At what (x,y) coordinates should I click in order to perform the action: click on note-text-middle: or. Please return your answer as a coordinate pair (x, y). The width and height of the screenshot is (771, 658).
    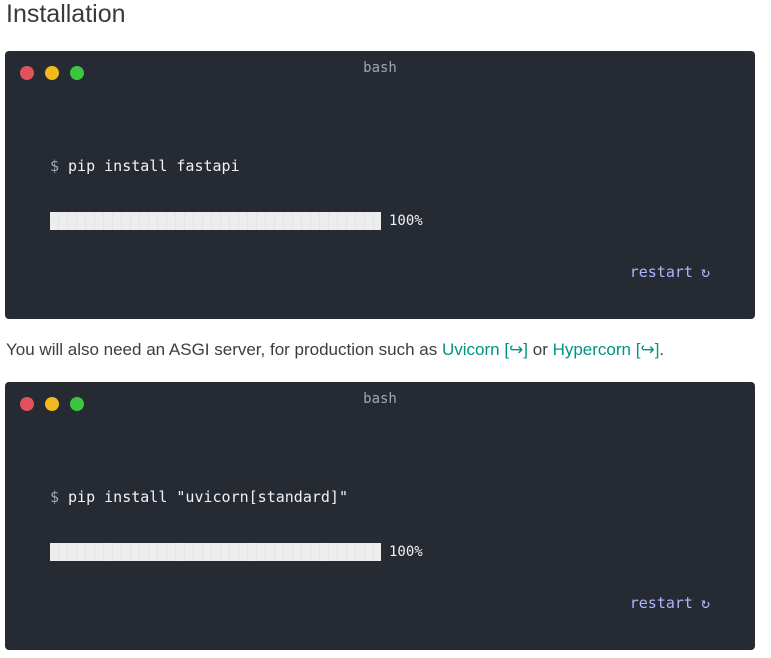
    Looking at the image, I should click on (540, 349).